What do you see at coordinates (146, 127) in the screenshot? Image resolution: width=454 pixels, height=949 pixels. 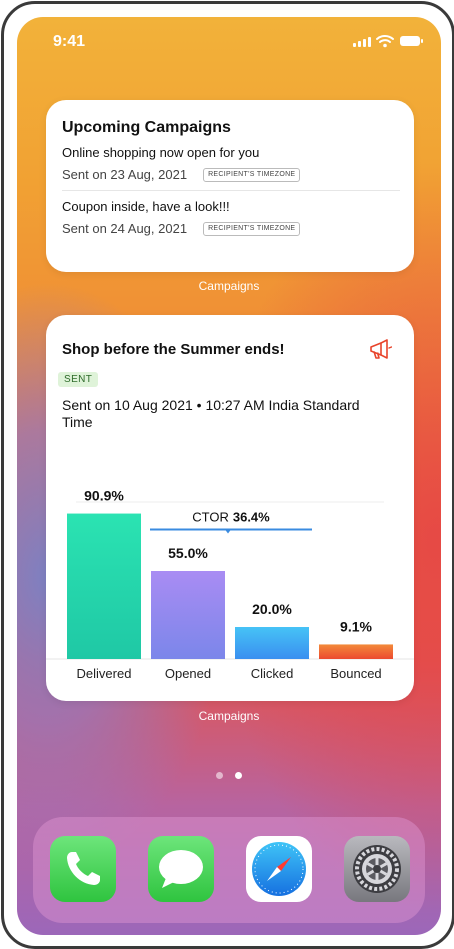 I see `widget-title: Upcoming Campaigns` at bounding box center [146, 127].